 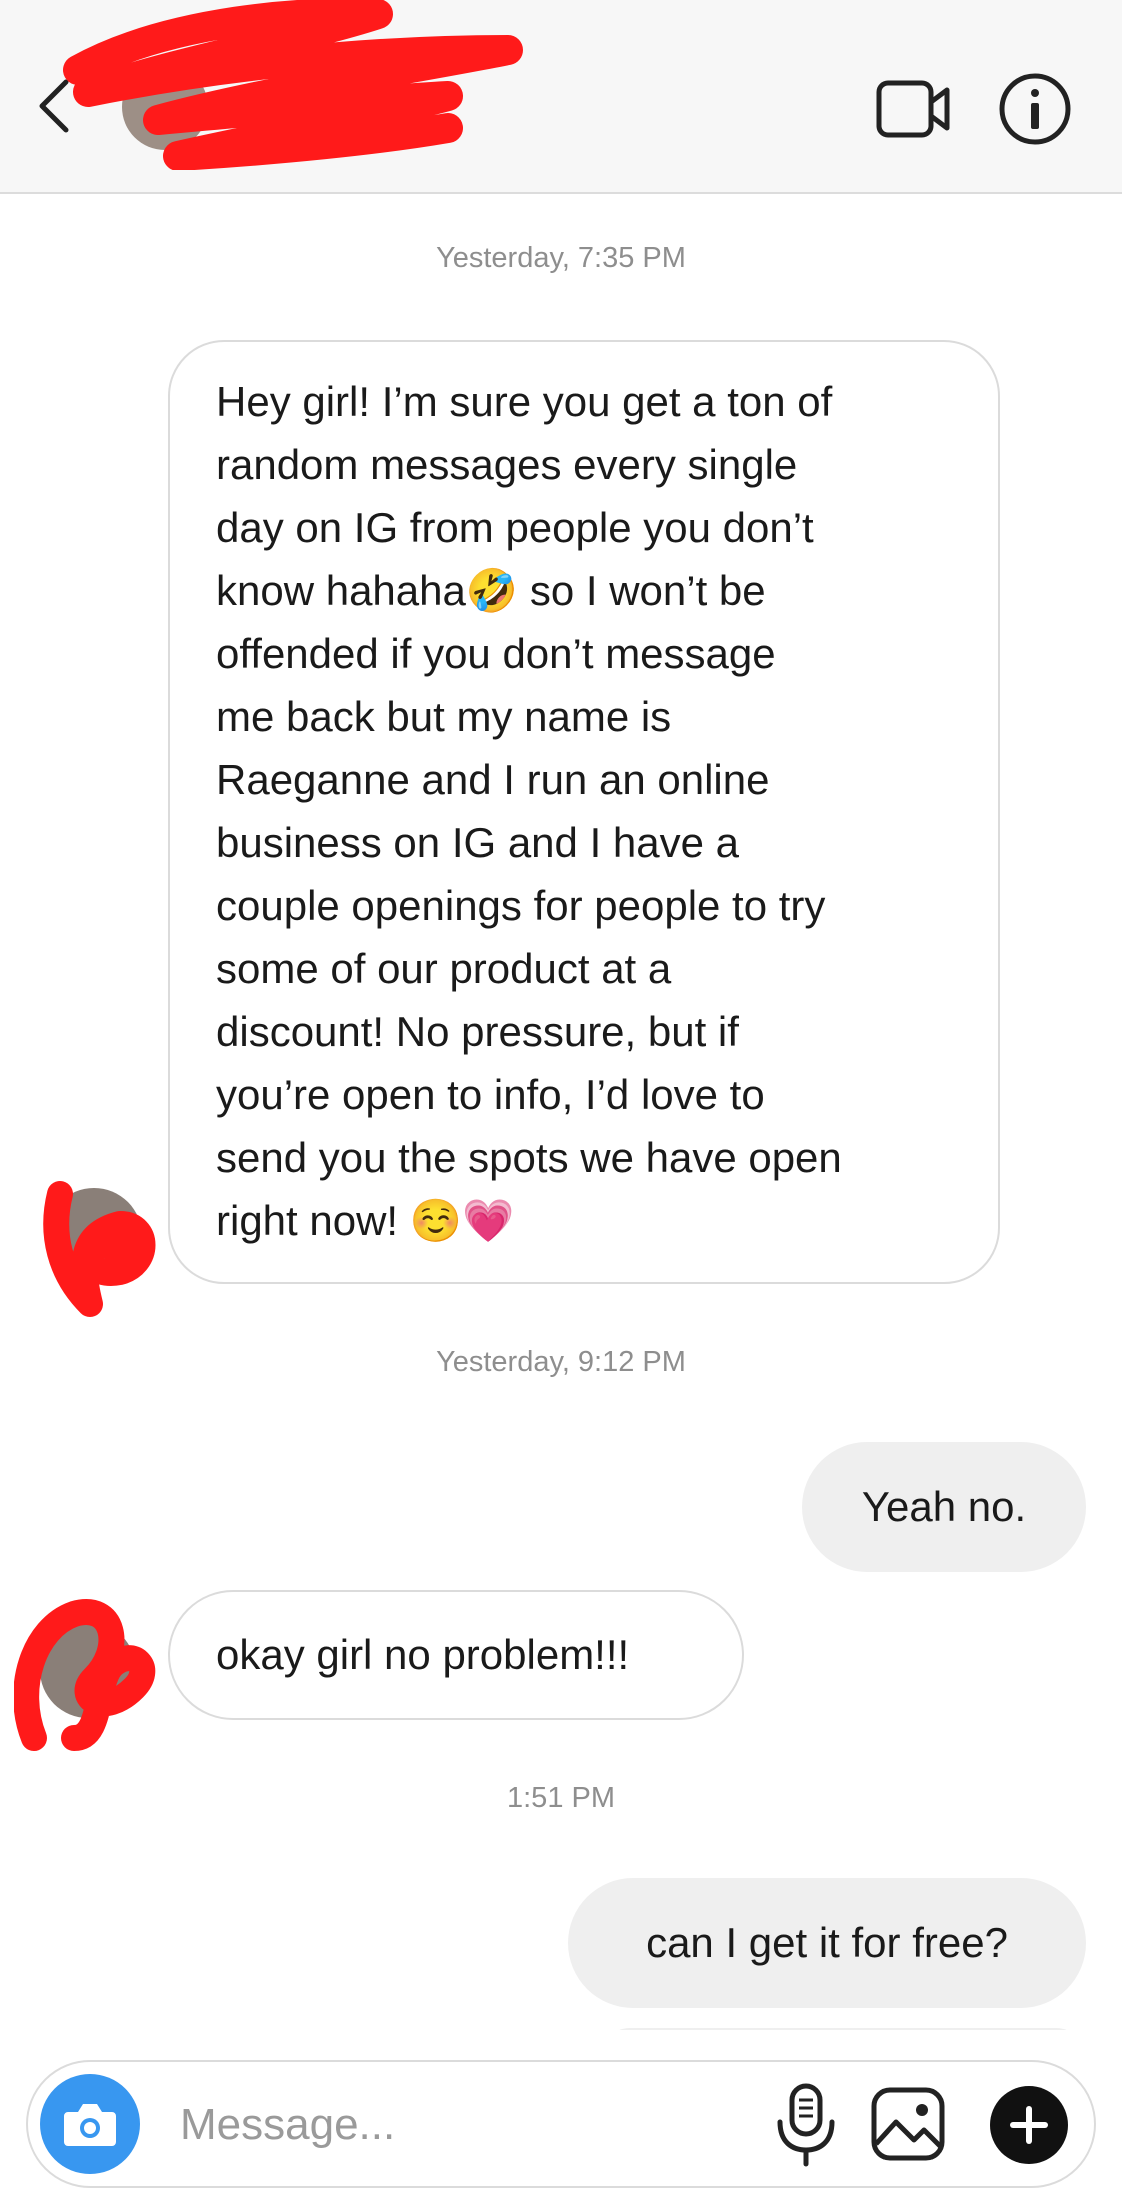 I want to click on message-line: Raeganne and I run an online, so click(x=493, y=779).